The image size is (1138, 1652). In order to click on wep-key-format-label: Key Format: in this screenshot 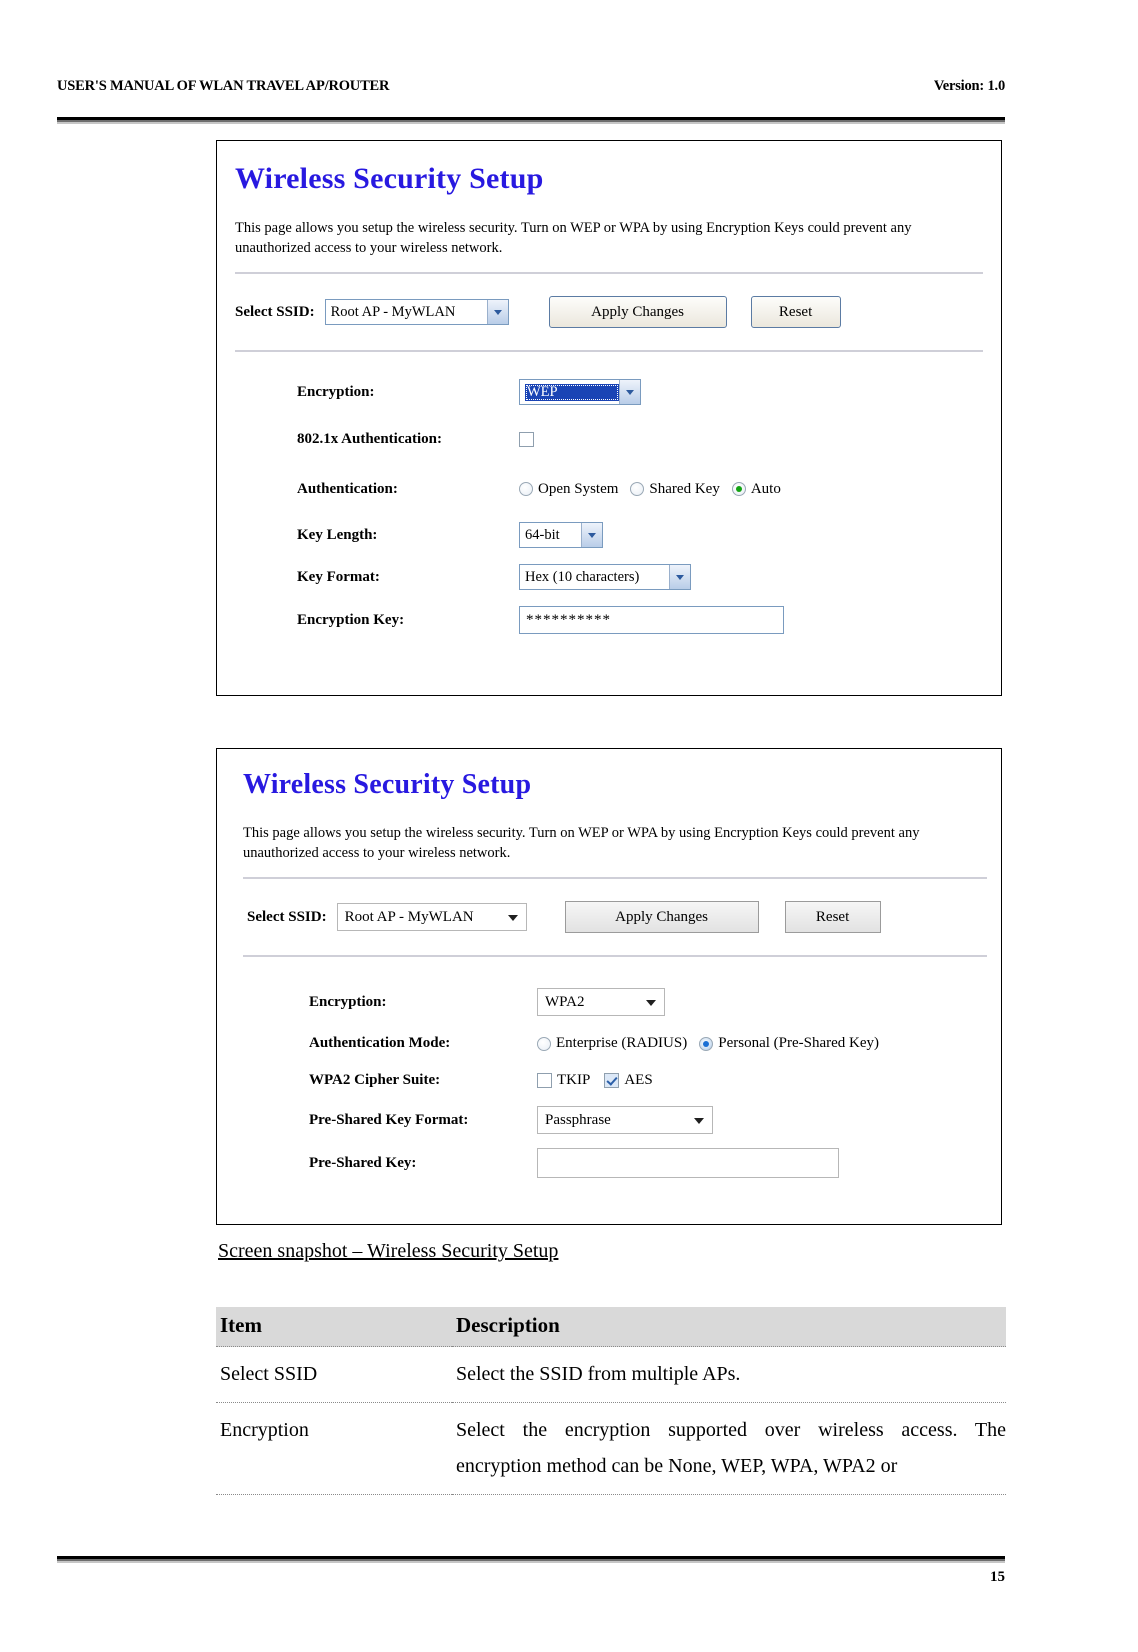, I will do `click(338, 576)`.